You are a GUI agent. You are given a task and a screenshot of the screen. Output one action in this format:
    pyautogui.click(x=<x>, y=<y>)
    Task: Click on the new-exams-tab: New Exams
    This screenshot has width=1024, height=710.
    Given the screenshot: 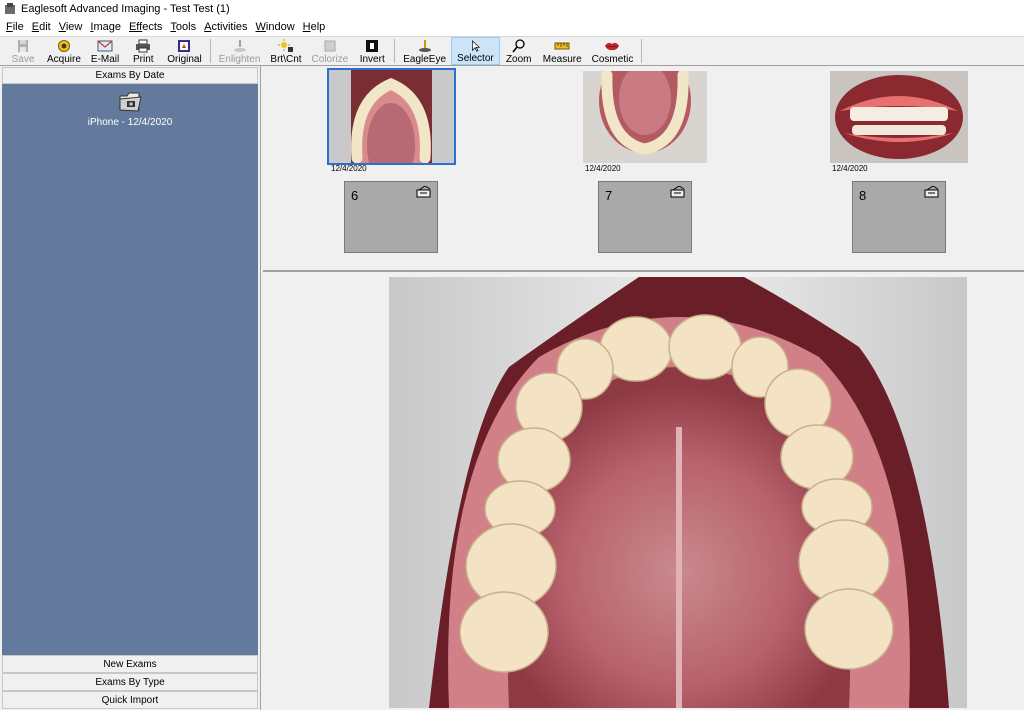 What is the action you would take?
    pyautogui.click(x=130, y=664)
    